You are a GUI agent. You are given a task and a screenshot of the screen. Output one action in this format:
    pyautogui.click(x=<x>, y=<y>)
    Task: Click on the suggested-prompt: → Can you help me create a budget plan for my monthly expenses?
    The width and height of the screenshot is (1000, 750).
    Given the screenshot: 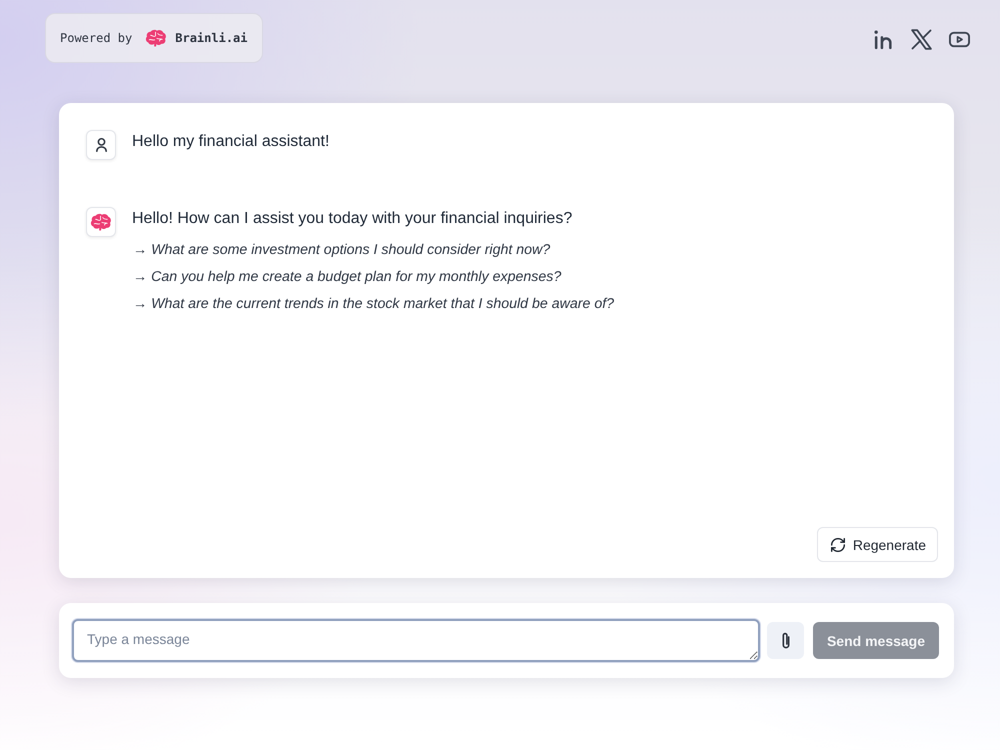 What is the action you would take?
    pyautogui.click(x=373, y=277)
    